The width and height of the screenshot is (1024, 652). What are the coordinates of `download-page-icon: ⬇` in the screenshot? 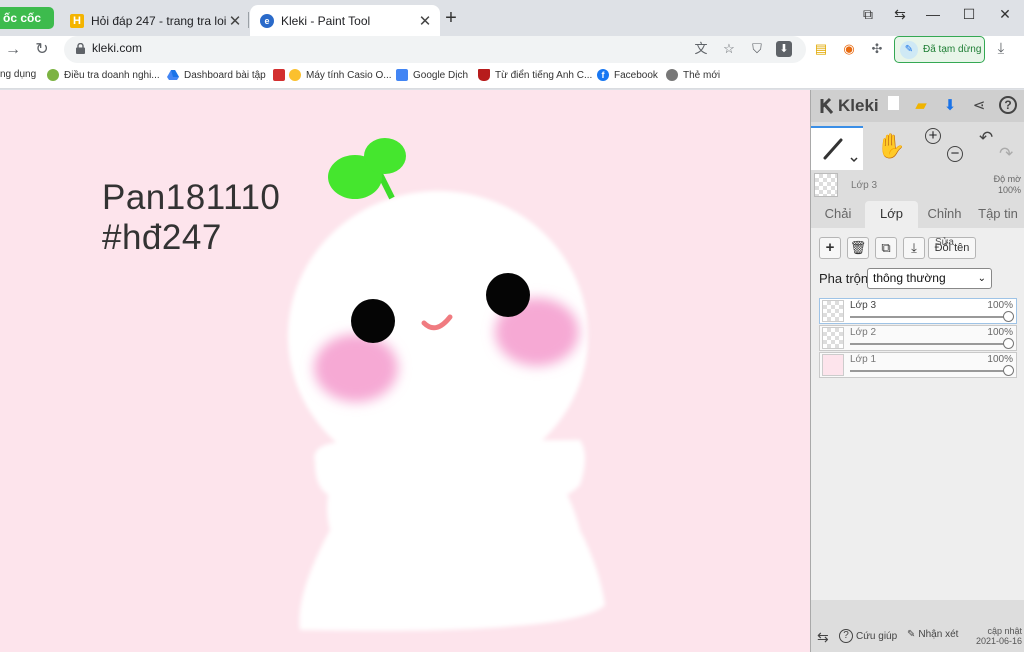 It's located at (784, 49).